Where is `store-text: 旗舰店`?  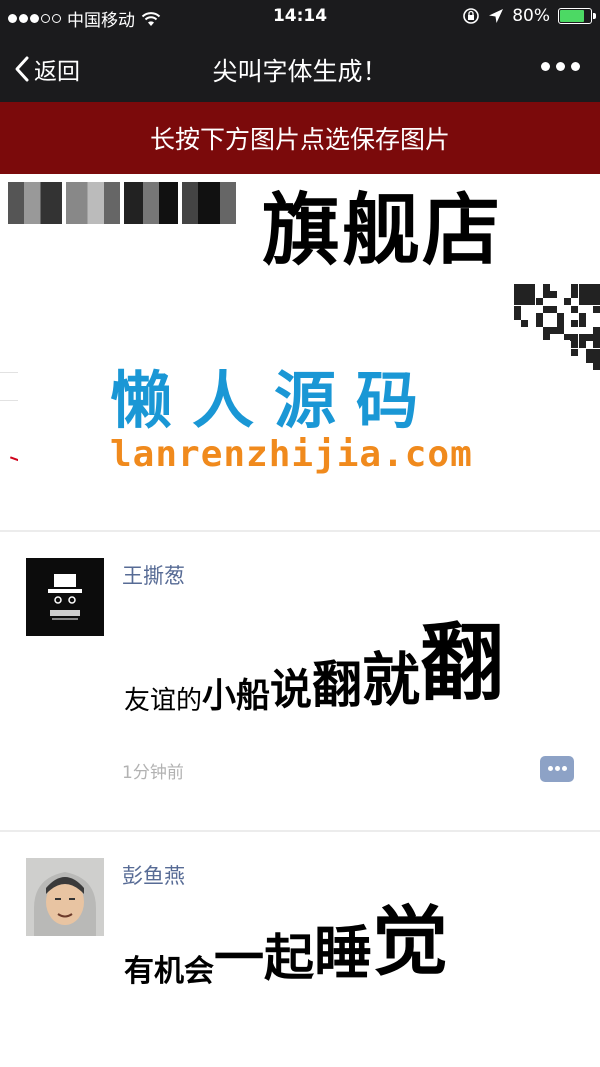
store-text: 旗舰店 is located at coordinates (382, 231).